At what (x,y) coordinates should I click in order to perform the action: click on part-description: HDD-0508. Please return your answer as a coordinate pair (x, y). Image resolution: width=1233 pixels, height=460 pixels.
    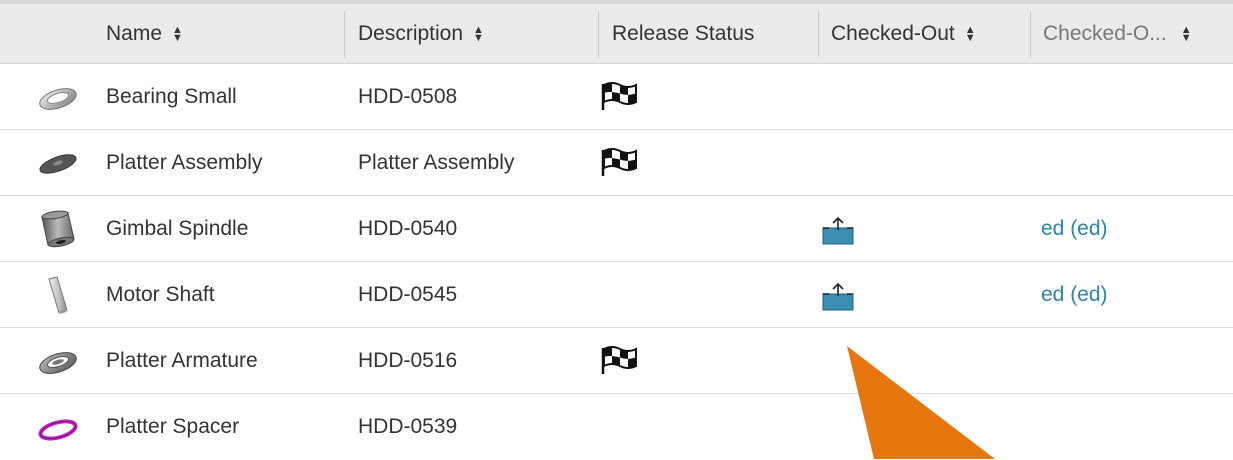
    Looking at the image, I should click on (408, 96).